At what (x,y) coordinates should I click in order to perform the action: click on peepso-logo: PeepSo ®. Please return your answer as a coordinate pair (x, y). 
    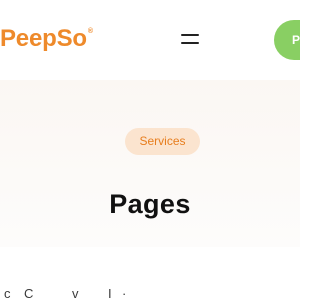
    Looking at the image, I should click on (46, 39).